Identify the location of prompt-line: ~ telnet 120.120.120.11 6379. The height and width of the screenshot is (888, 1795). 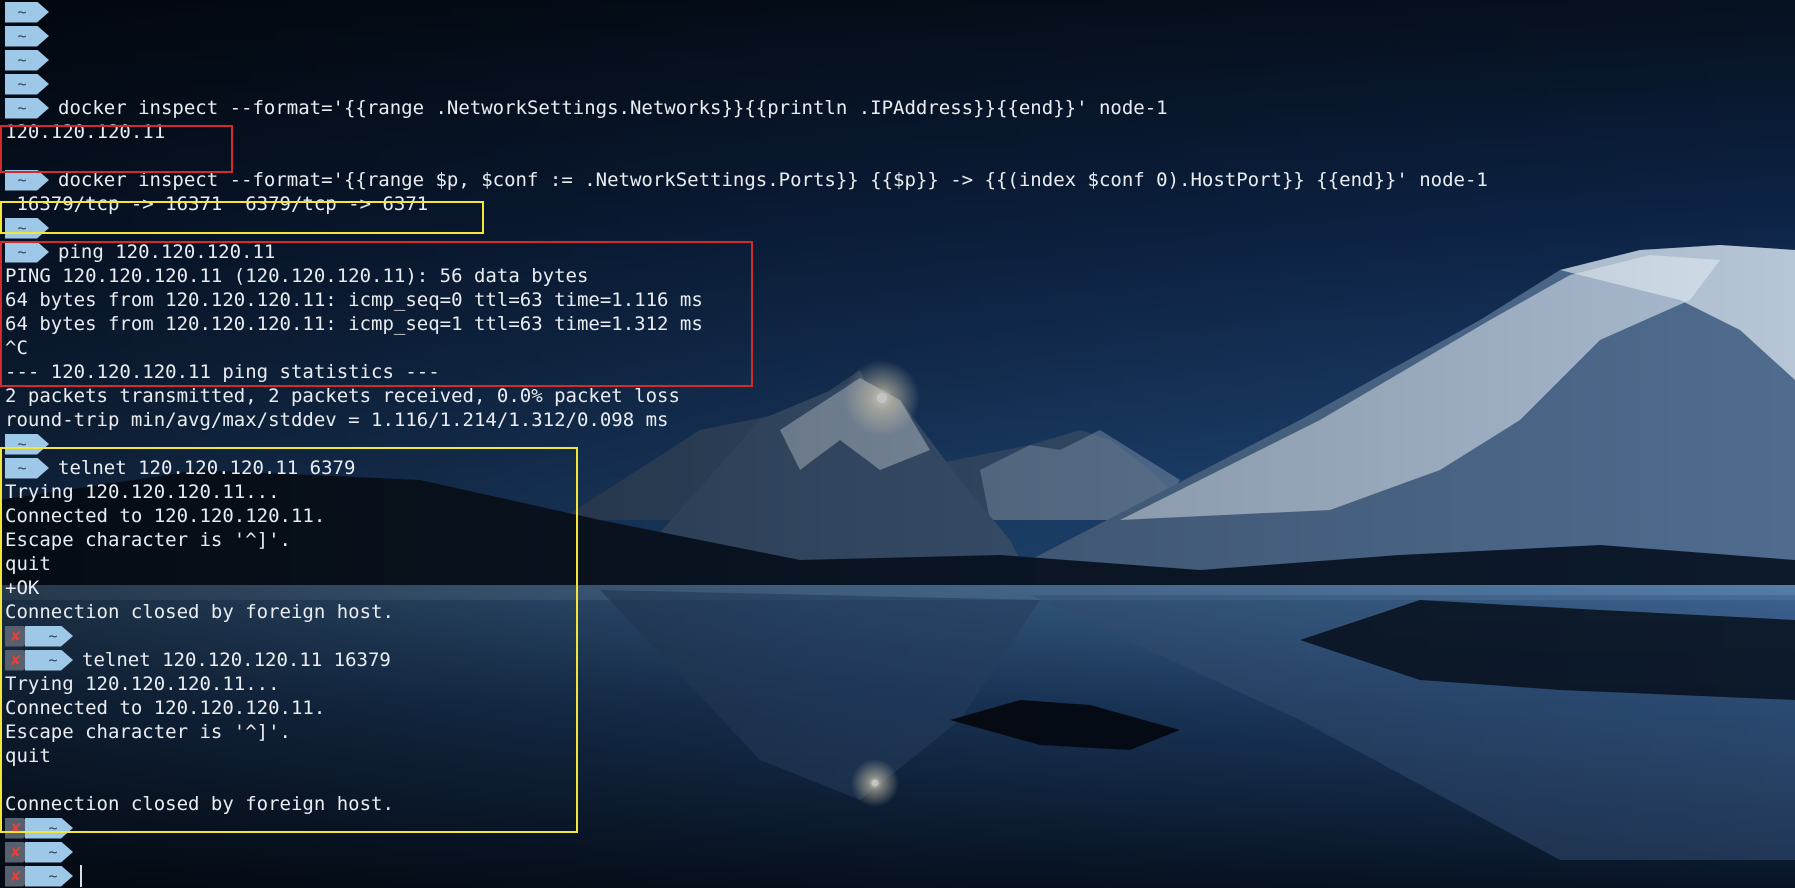
(180, 468).